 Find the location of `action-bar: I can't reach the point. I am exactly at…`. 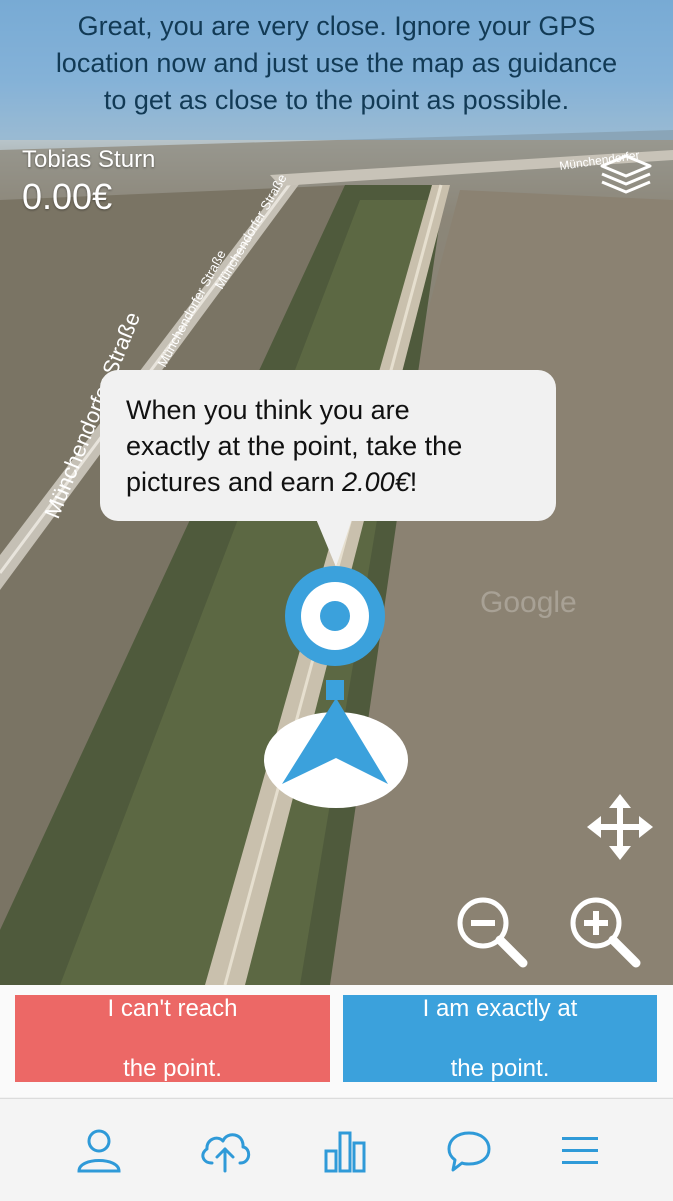

action-bar: I can't reach the point. I am exactly at… is located at coordinates (336, 1041).